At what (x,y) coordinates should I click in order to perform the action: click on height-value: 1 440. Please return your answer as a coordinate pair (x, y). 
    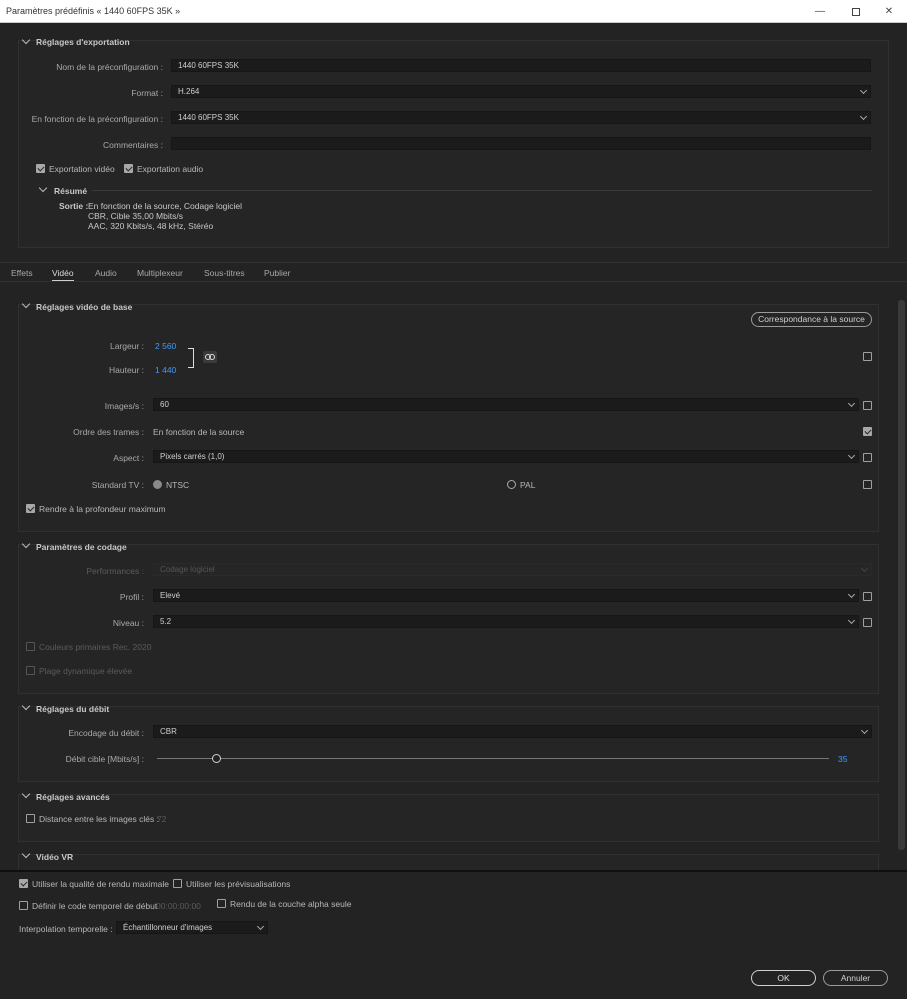
    Looking at the image, I should click on (165, 370).